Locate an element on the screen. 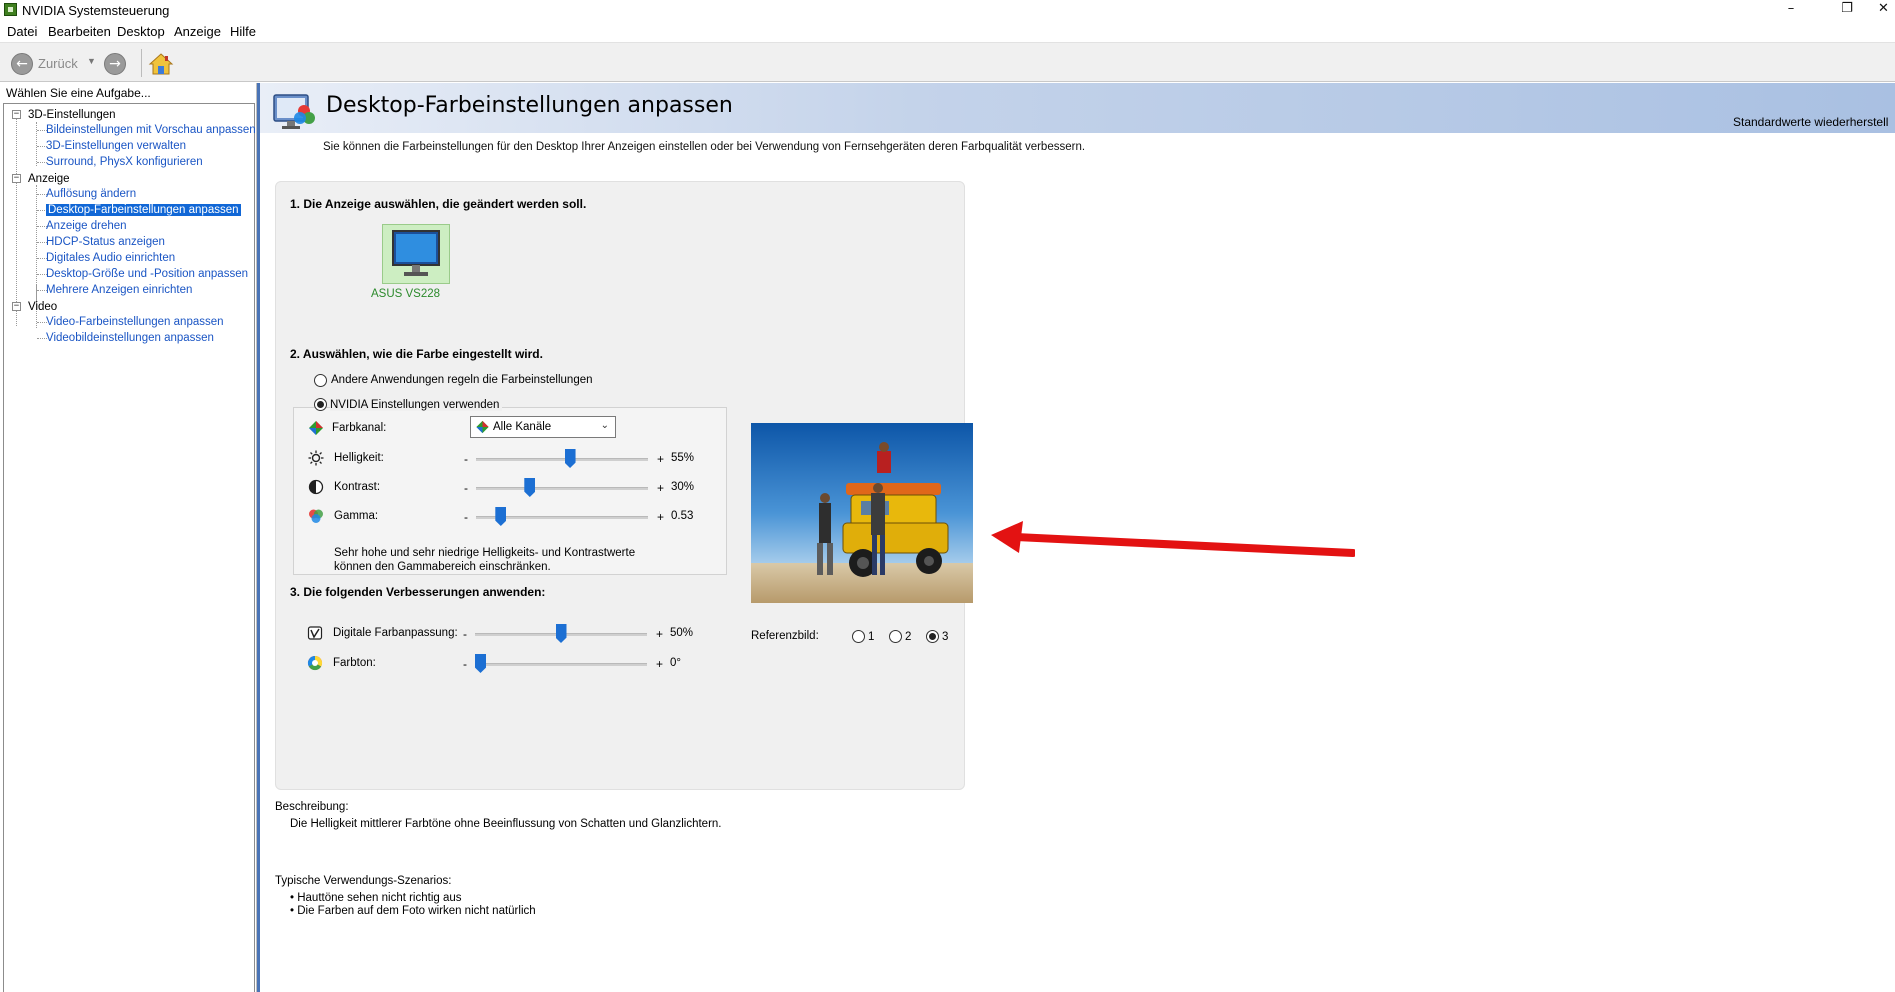 The height and width of the screenshot is (992, 1895). gamma-icon is located at coordinates (316, 516).